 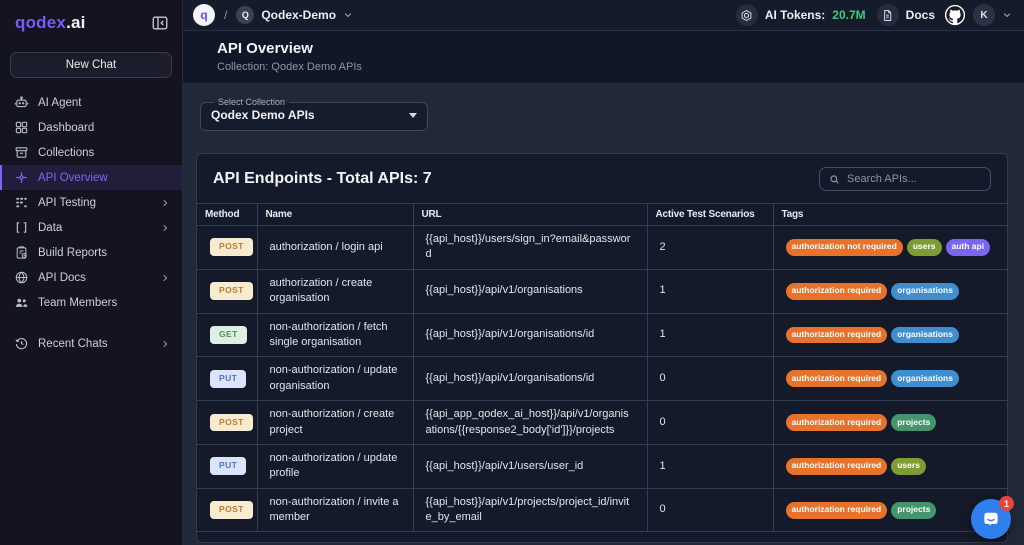 What do you see at coordinates (21, 252) in the screenshot?
I see `report-clipboard-icon` at bounding box center [21, 252].